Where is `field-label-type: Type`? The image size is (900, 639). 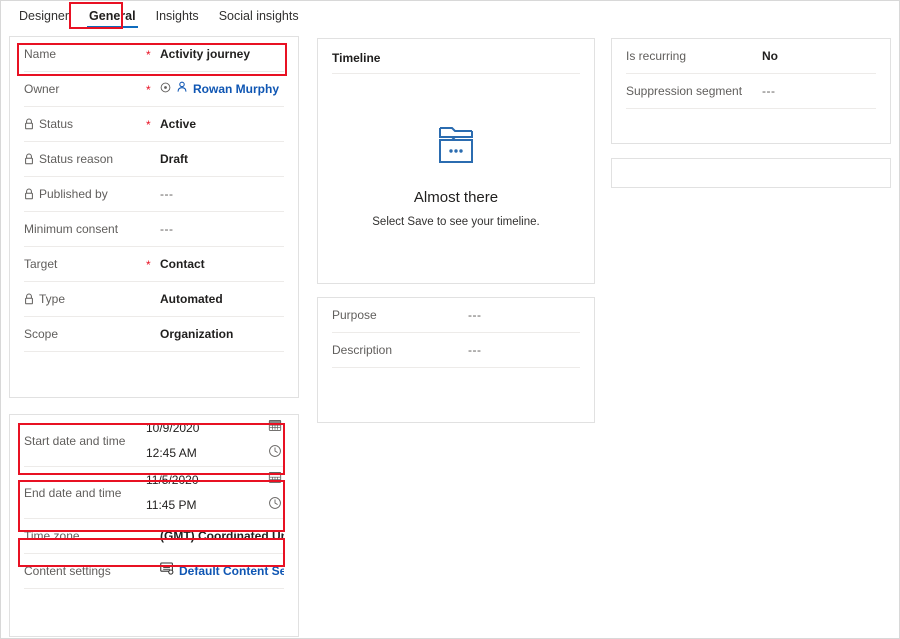 field-label-type: Type is located at coordinates (85, 299).